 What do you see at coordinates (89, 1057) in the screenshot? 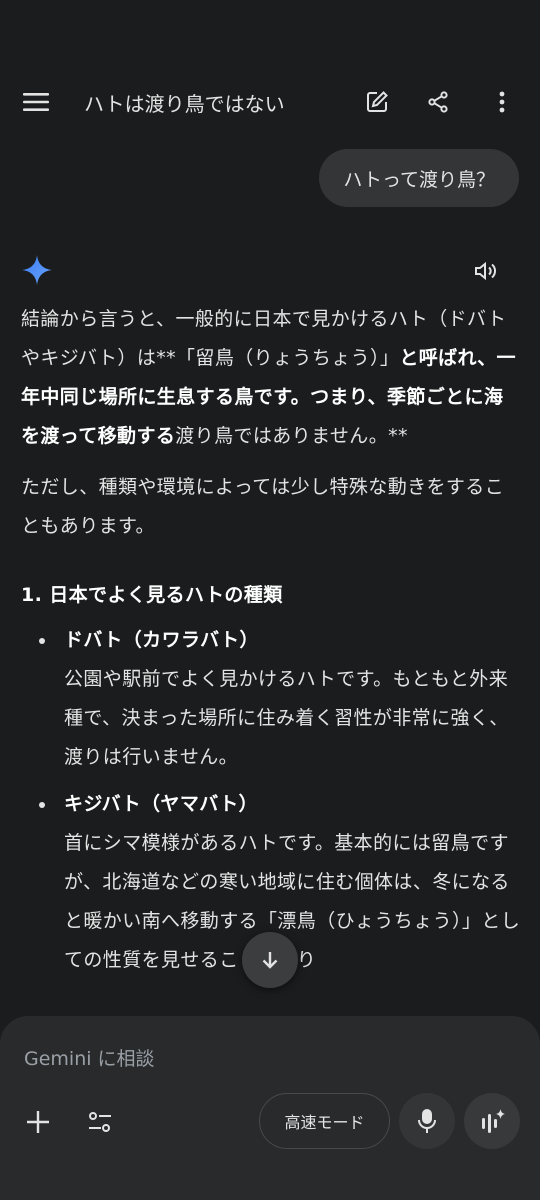
I see `prompt-input: Gemini に相談` at bounding box center [89, 1057].